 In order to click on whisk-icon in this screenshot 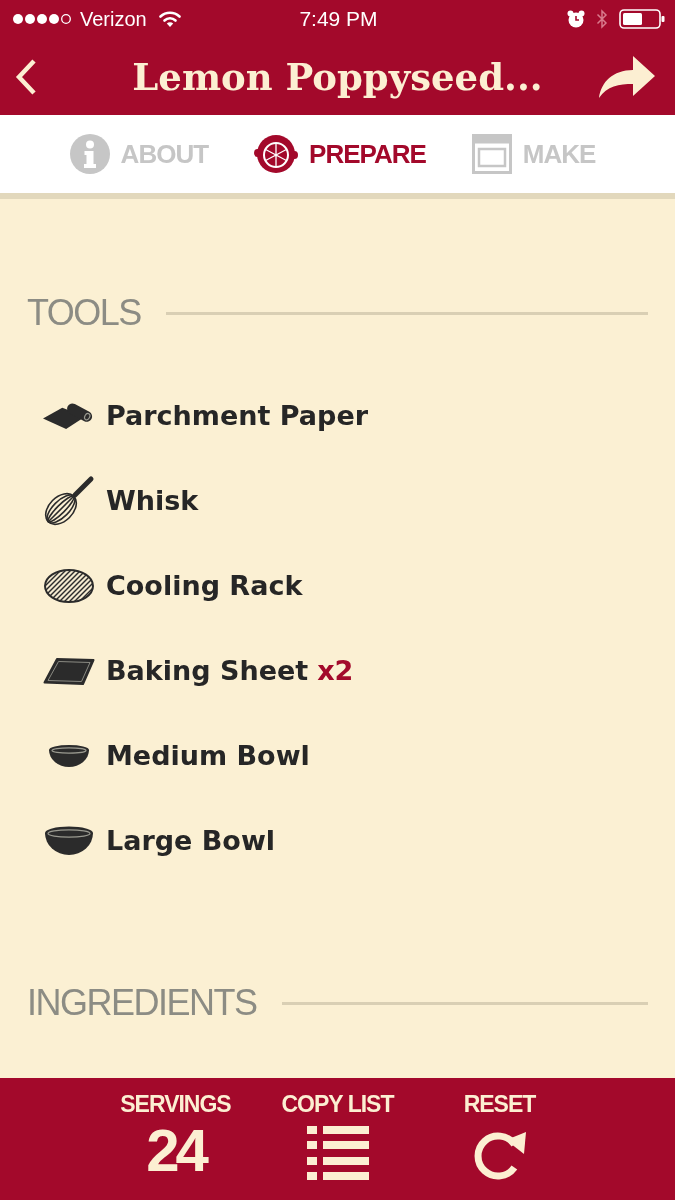, I will do `click(69, 500)`.